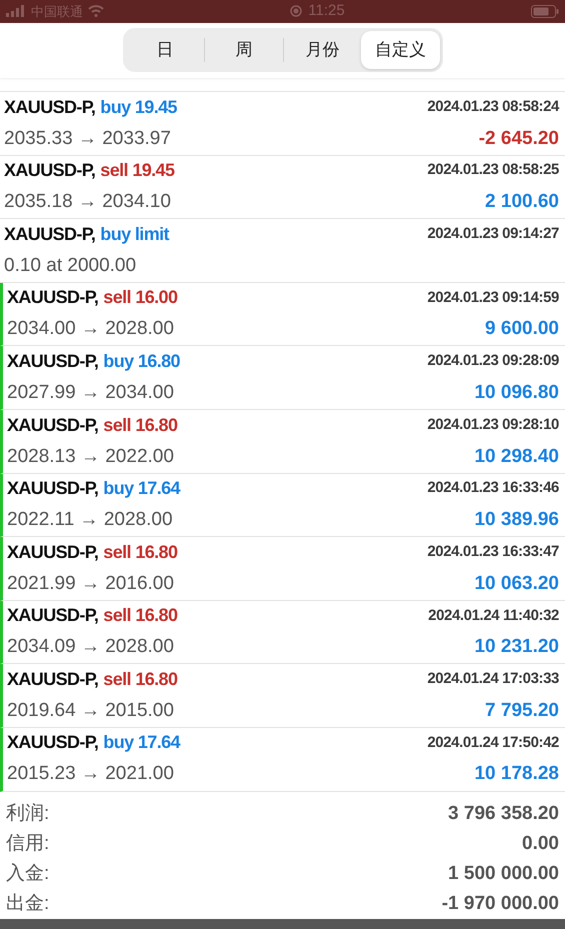 The image size is (565, 929). Describe the element at coordinates (141, 361) in the screenshot. I see `action-text: buy 16.80` at that location.